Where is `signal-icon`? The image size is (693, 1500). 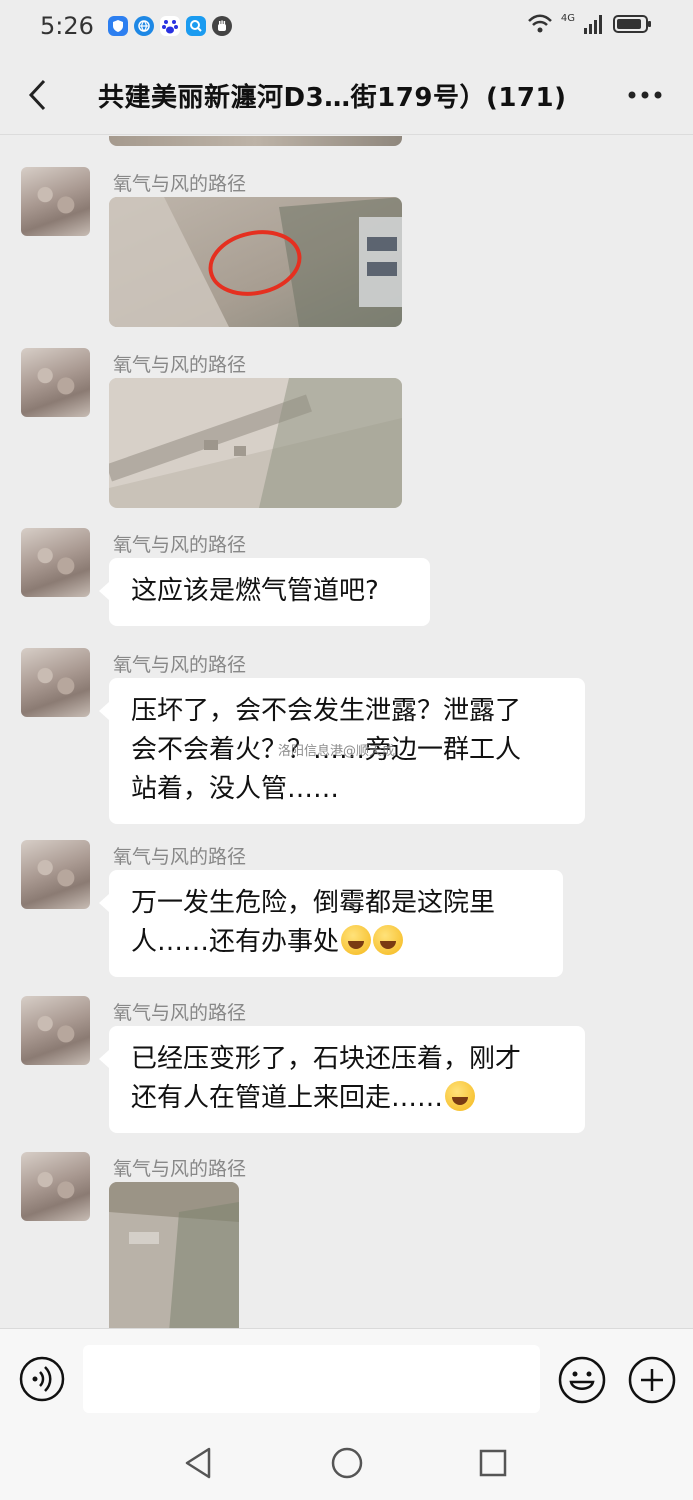 signal-icon is located at coordinates (594, 26).